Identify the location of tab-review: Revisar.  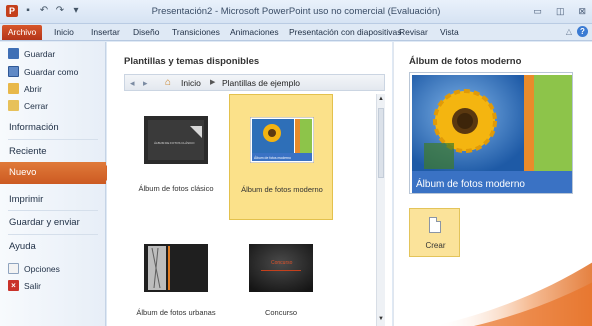
(413, 32).